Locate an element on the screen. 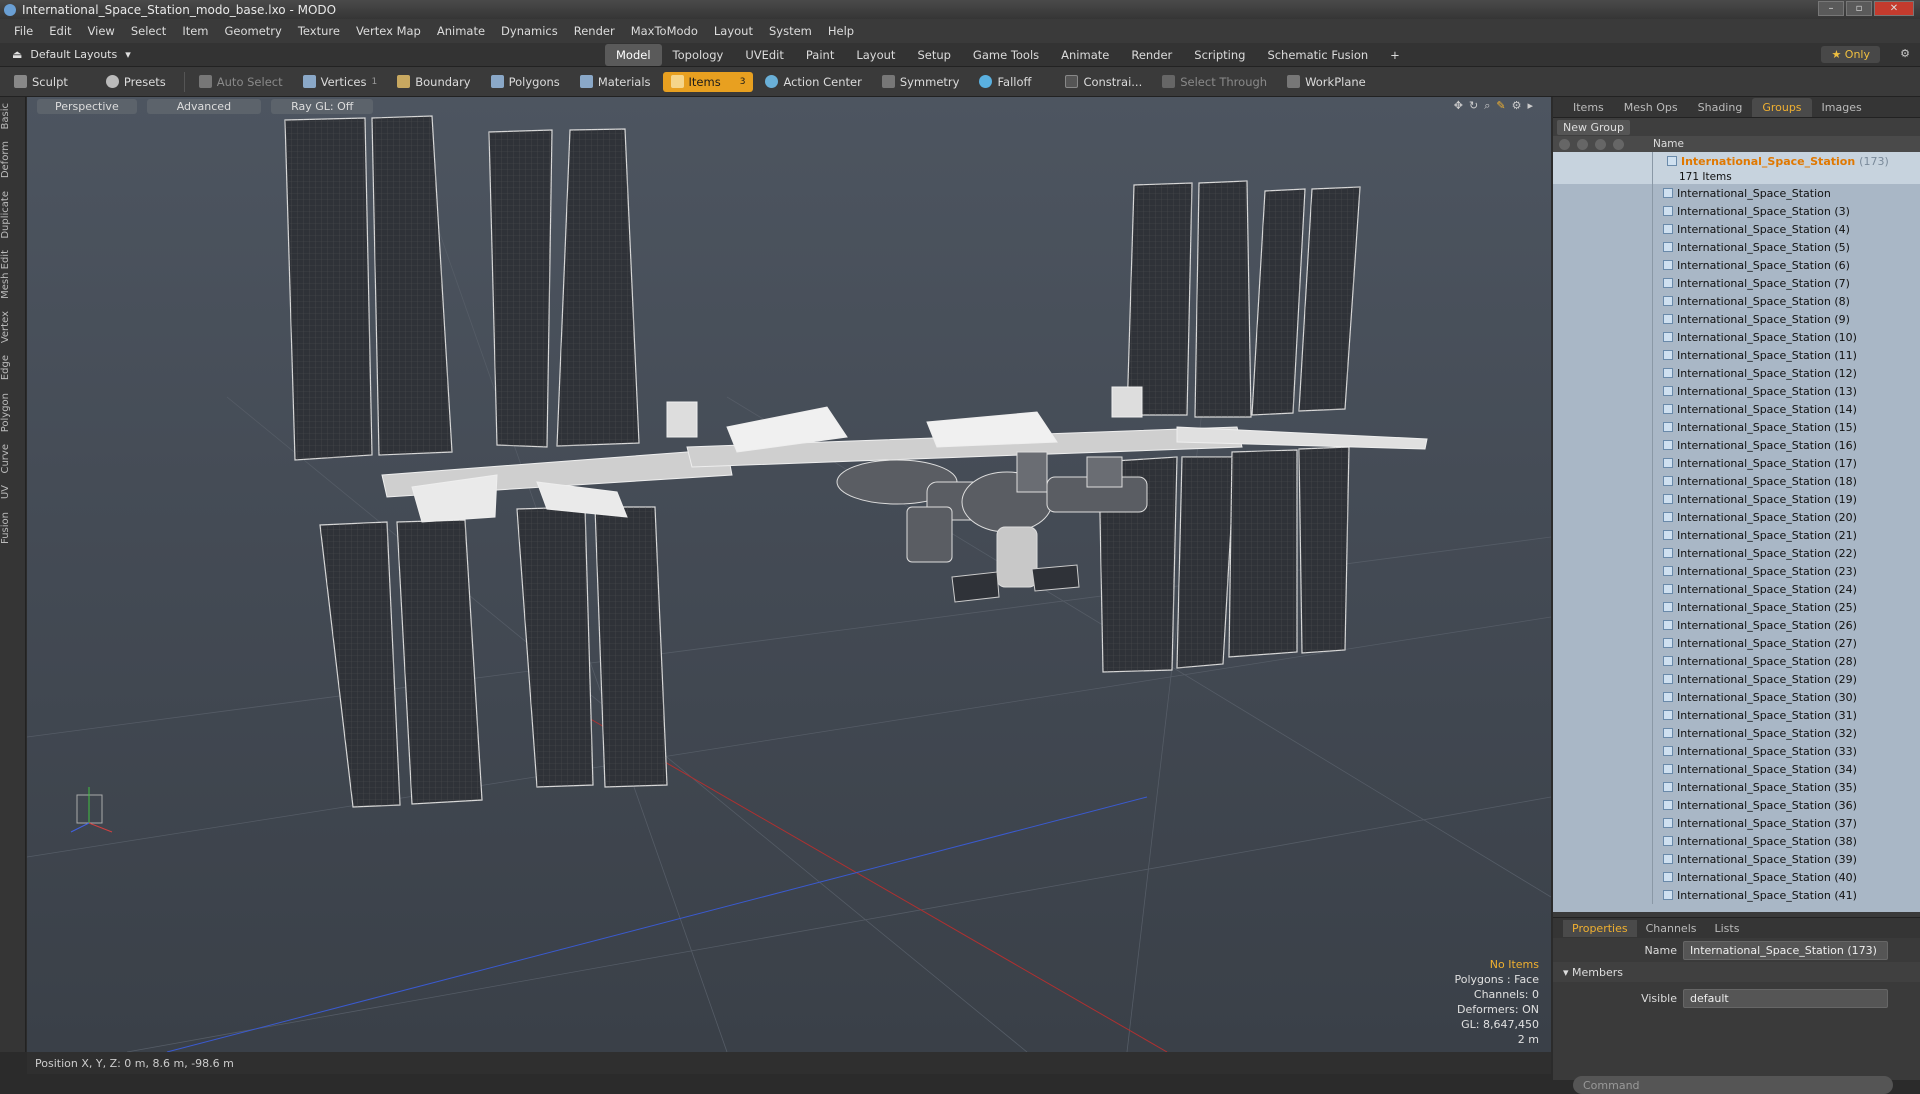 The height and width of the screenshot is (1094, 1920). menu-item-layout: Layout is located at coordinates (733, 31).